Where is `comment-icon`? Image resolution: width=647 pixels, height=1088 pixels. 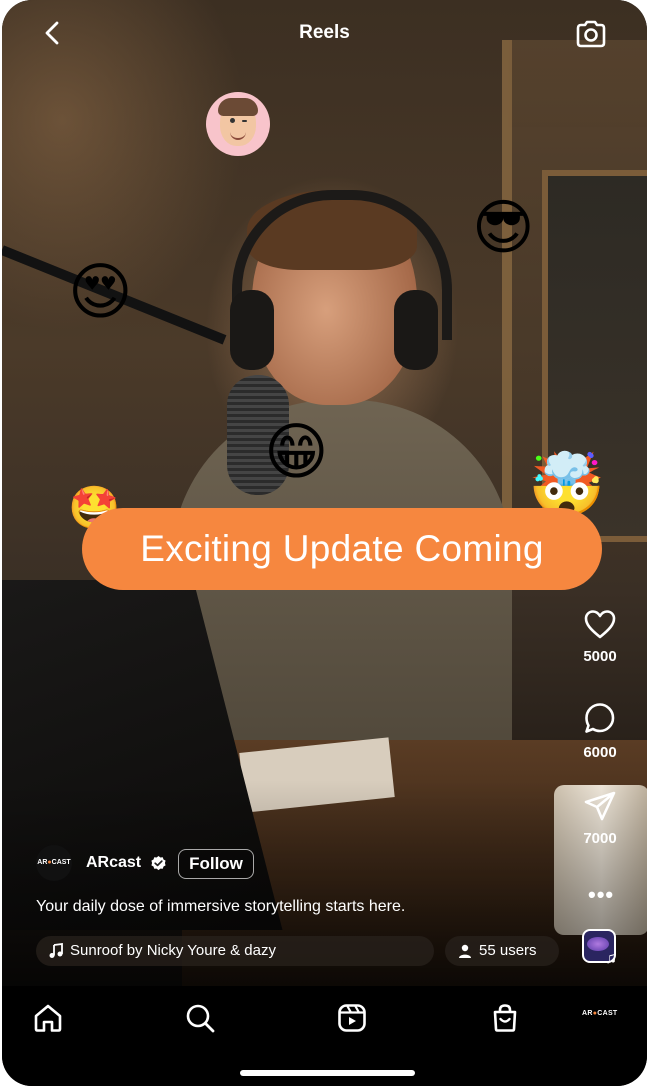 comment-icon is located at coordinates (600, 718).